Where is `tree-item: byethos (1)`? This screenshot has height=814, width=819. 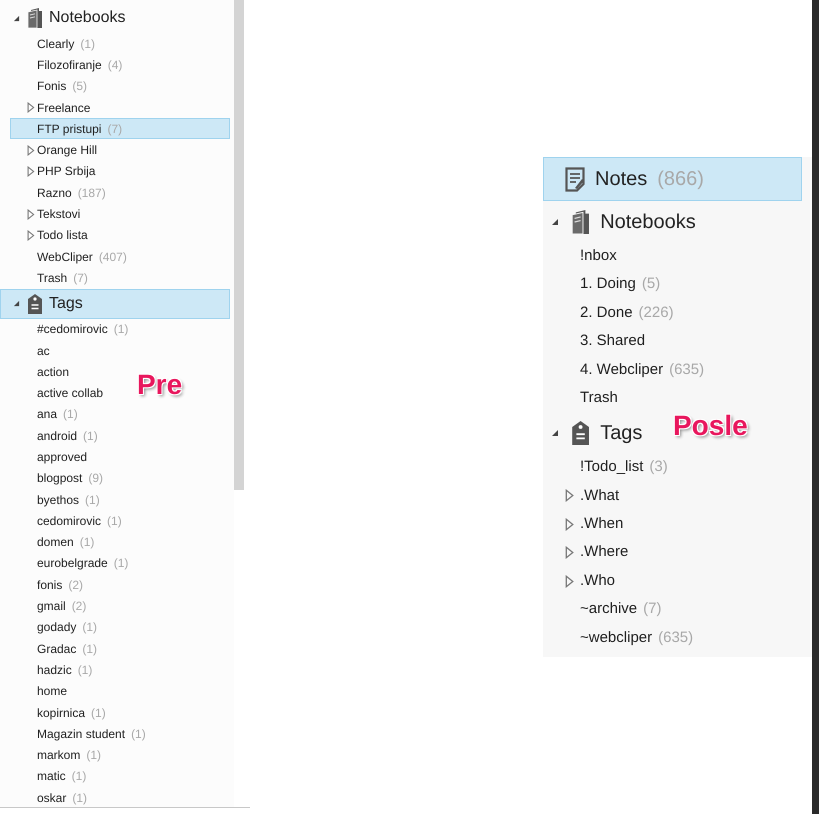
tree-item: byethos (1) is located at coordinates (55, 499).